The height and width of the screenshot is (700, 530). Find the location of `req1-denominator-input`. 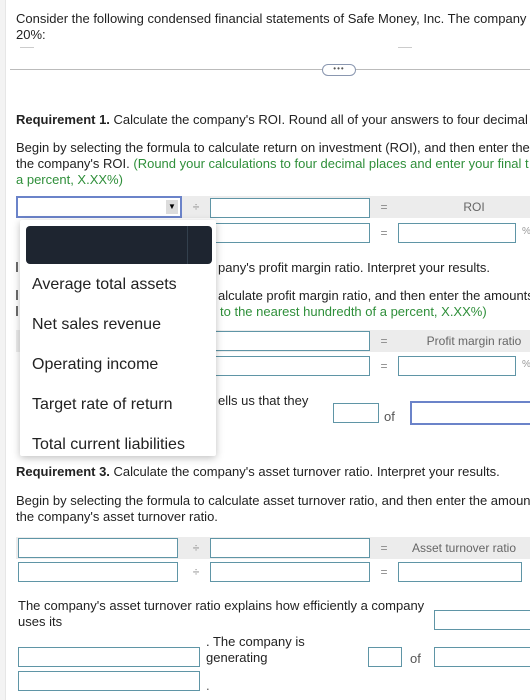

req1-denominator-input is located at coordinates (290, 208).